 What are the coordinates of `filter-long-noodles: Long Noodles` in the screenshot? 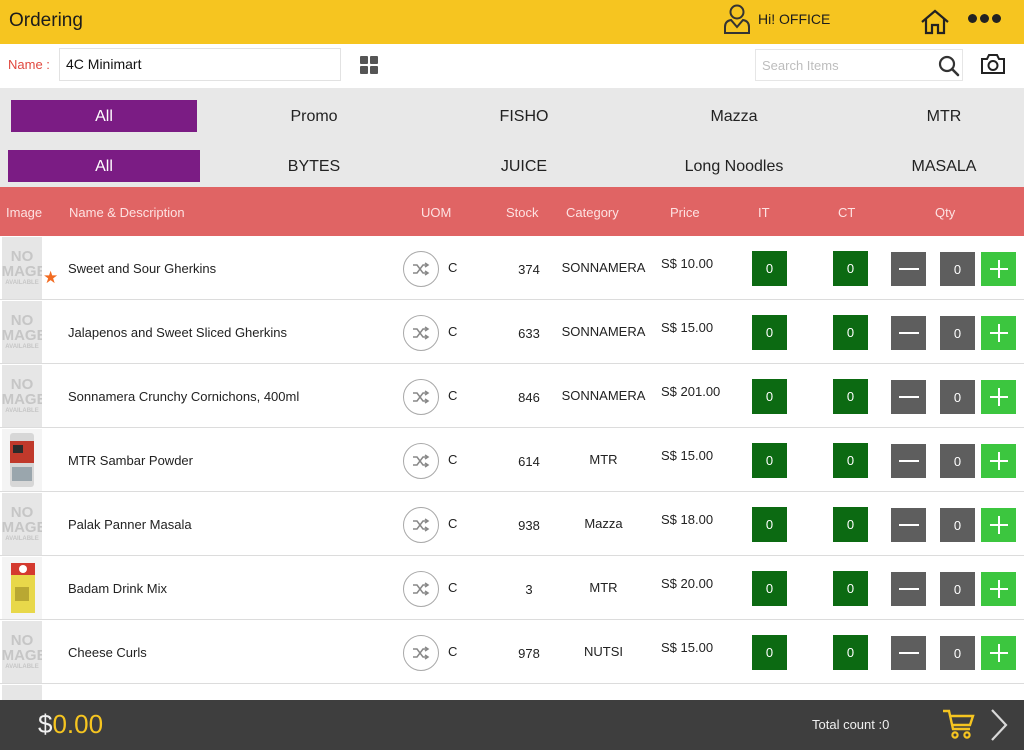 It's located at (734, 162).